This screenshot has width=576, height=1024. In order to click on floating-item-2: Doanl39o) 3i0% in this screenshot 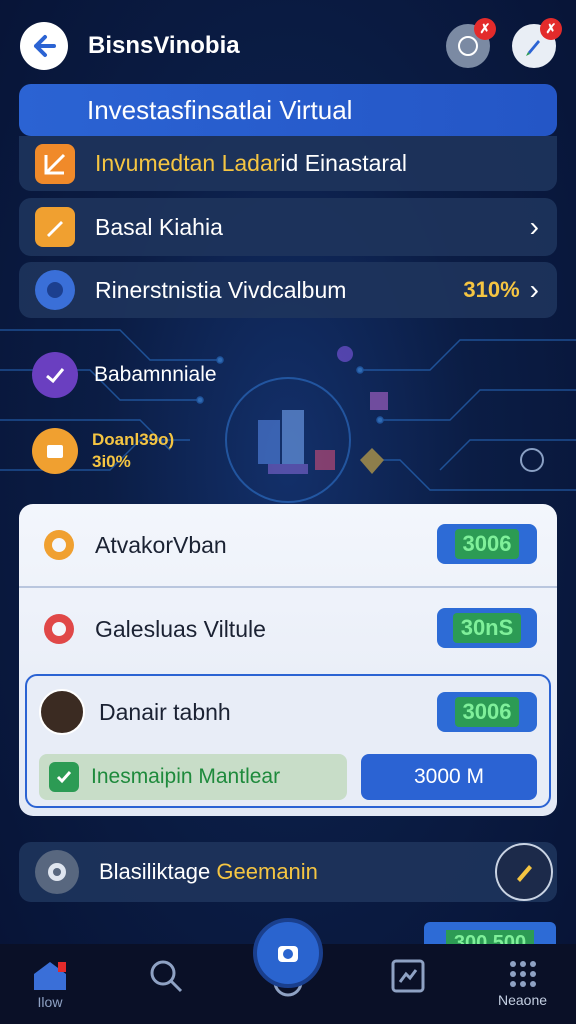, I will do `click(103, 451)`.